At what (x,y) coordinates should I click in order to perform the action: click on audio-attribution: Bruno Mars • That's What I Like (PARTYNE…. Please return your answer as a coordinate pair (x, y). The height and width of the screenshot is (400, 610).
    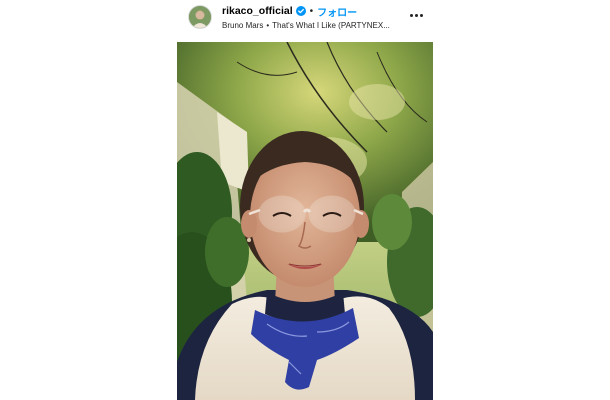
    Looking at the image, I should click on (306, 25).